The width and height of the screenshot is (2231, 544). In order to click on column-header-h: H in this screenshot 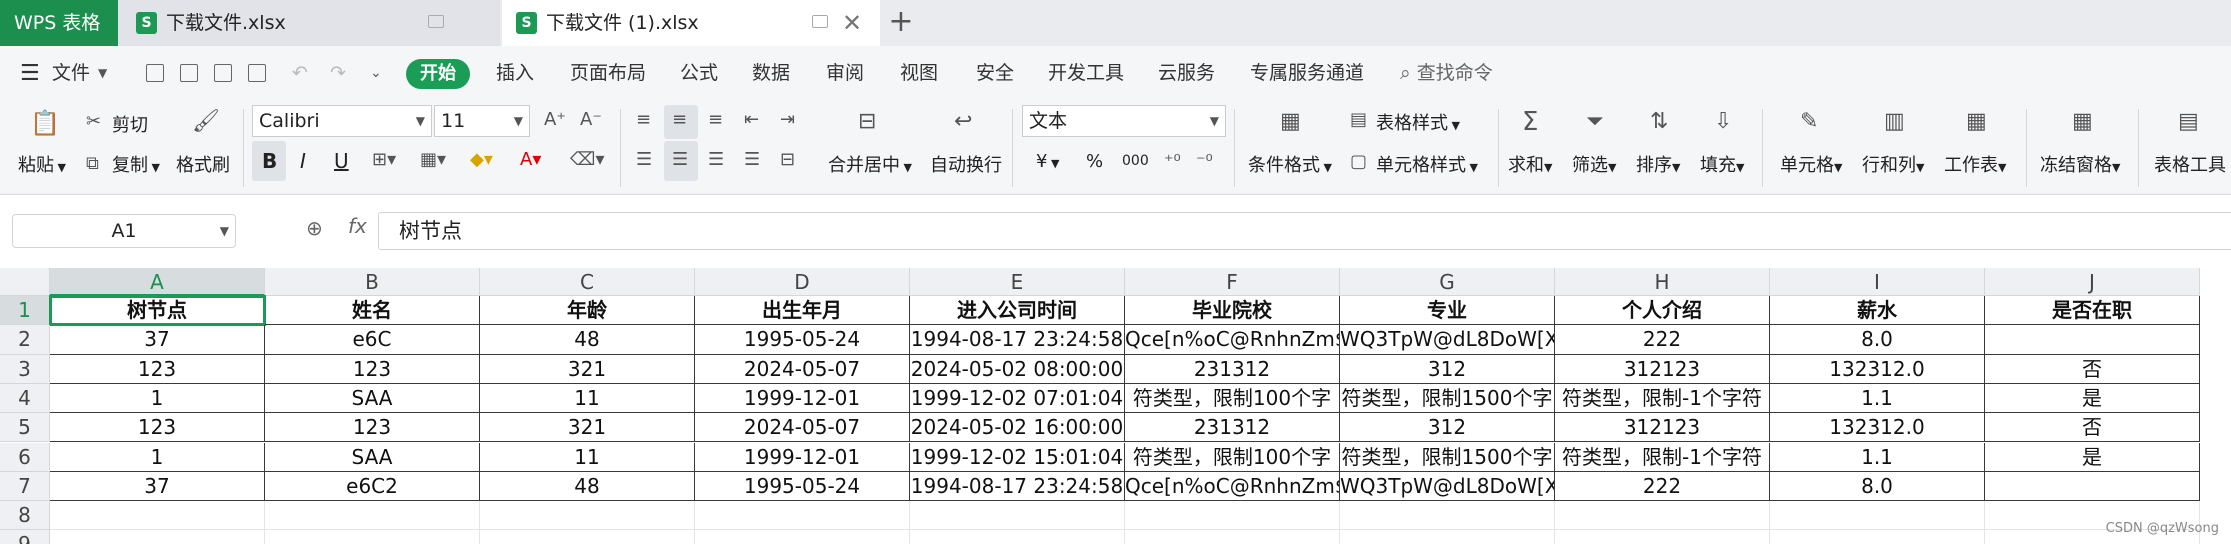, I will do `click(1662, 282)`.